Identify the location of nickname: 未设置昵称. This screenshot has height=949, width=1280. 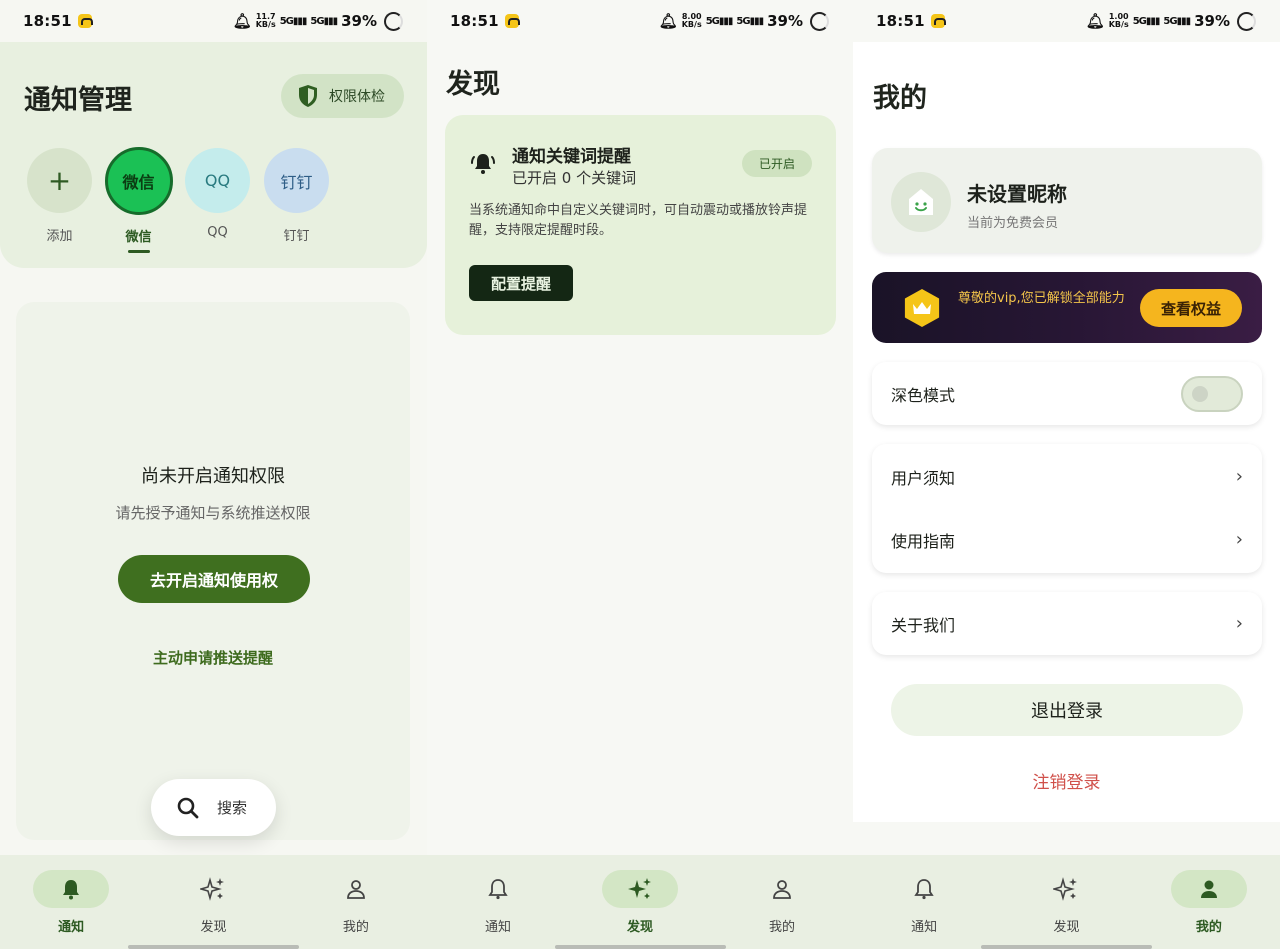
(1017, 194).